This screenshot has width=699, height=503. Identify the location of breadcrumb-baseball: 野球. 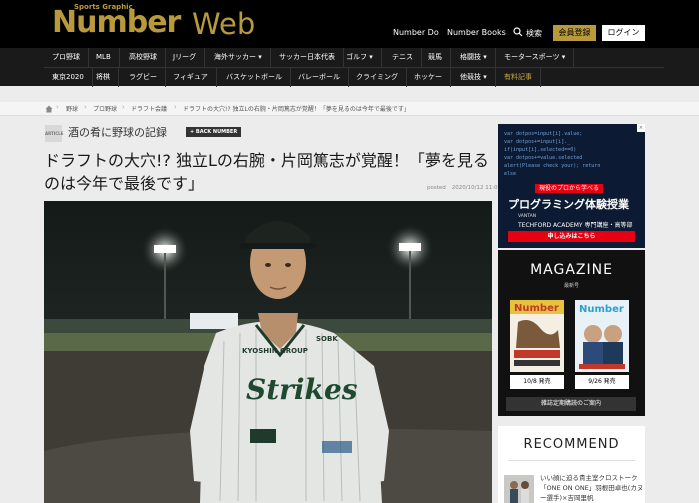
(72, 108).